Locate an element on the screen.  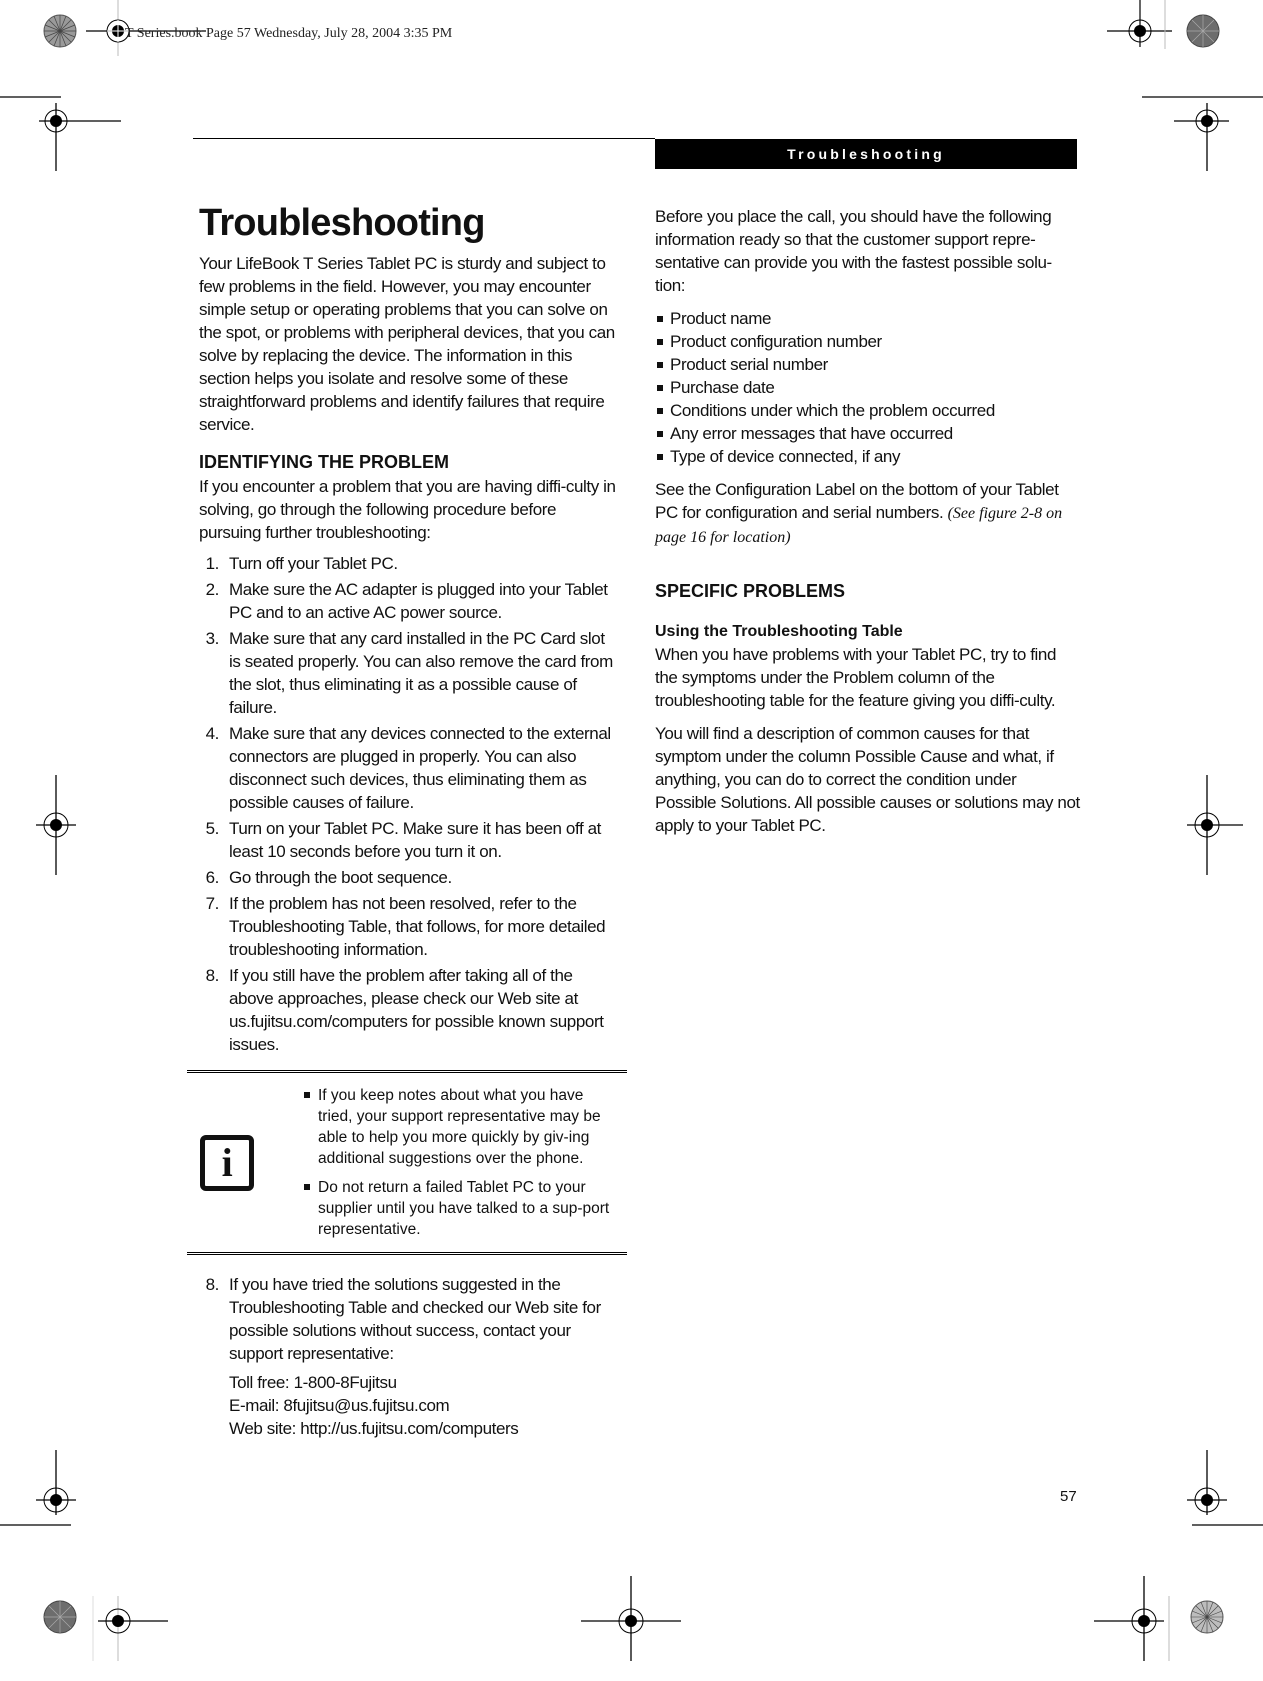
checklist-item: Purchase date is located at coordinates (867, 387).